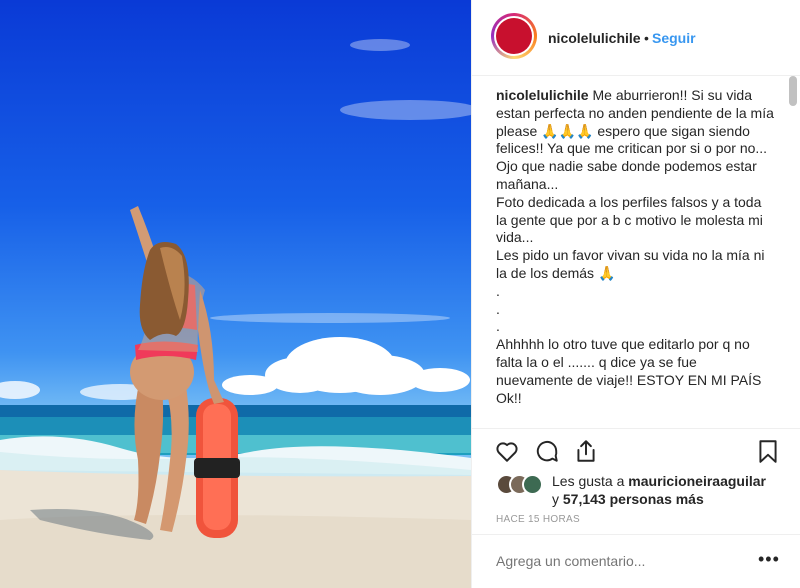 The image size is (800, 588). Describe the element at coordinates (793, 252) in the screenshot. I see `caption-scrollbar` at that location.